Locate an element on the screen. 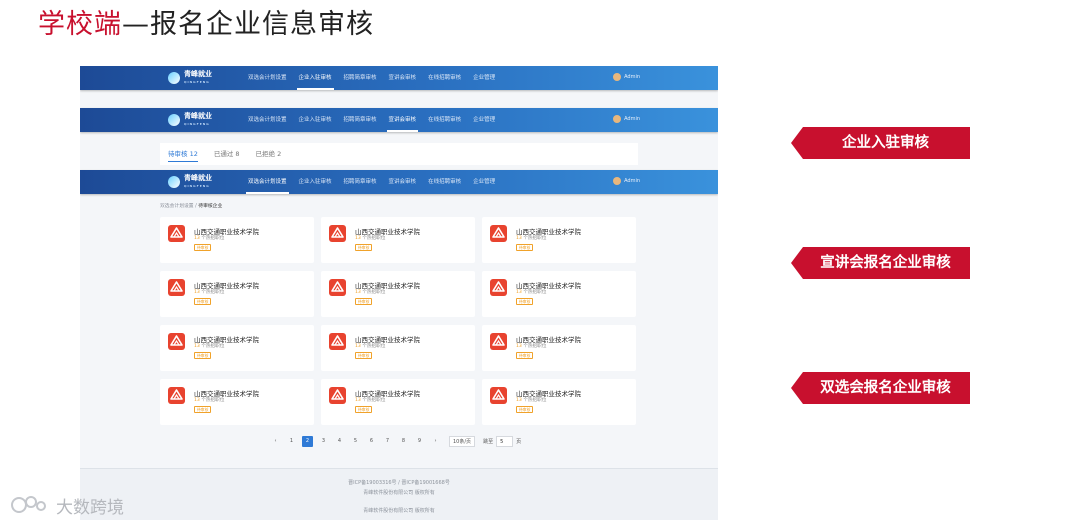  page-button-6: 6 is located at coordinates (371, 441).